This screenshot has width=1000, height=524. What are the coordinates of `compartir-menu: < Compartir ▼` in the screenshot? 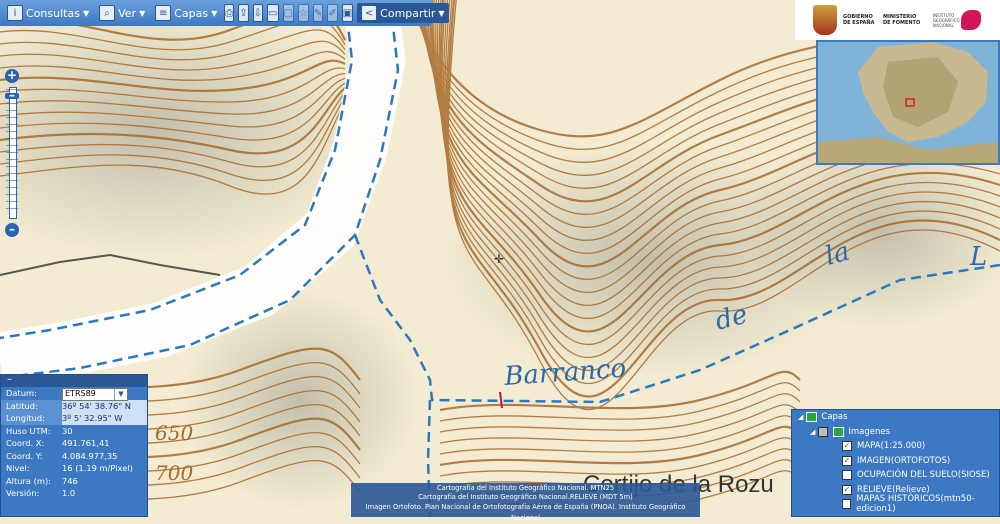 It's located at (403, 13).